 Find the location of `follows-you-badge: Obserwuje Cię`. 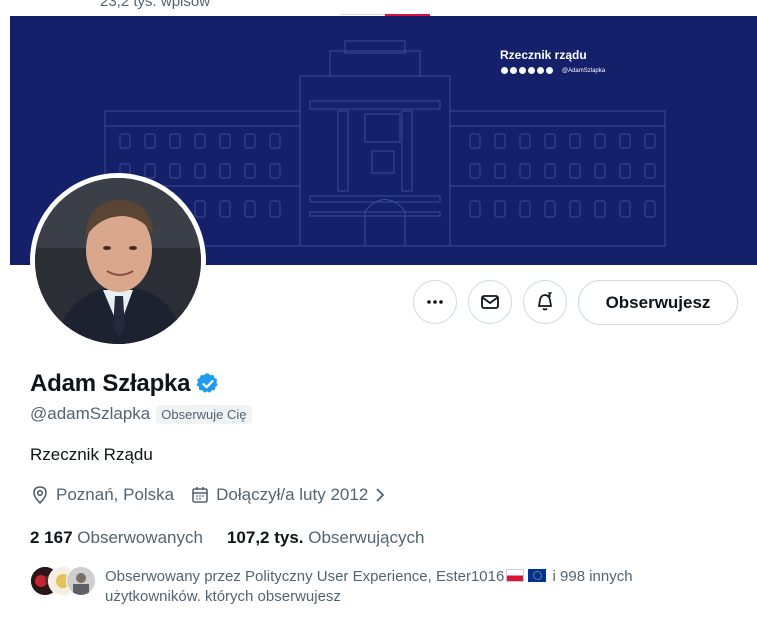

follows-you-badge: Obserwuje Cię is located at coordinates (204, 414).